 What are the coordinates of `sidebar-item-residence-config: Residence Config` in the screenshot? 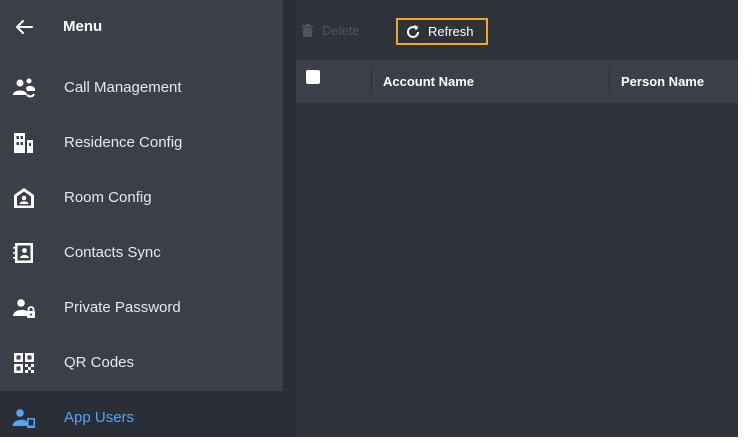 It's located at (141, 143).